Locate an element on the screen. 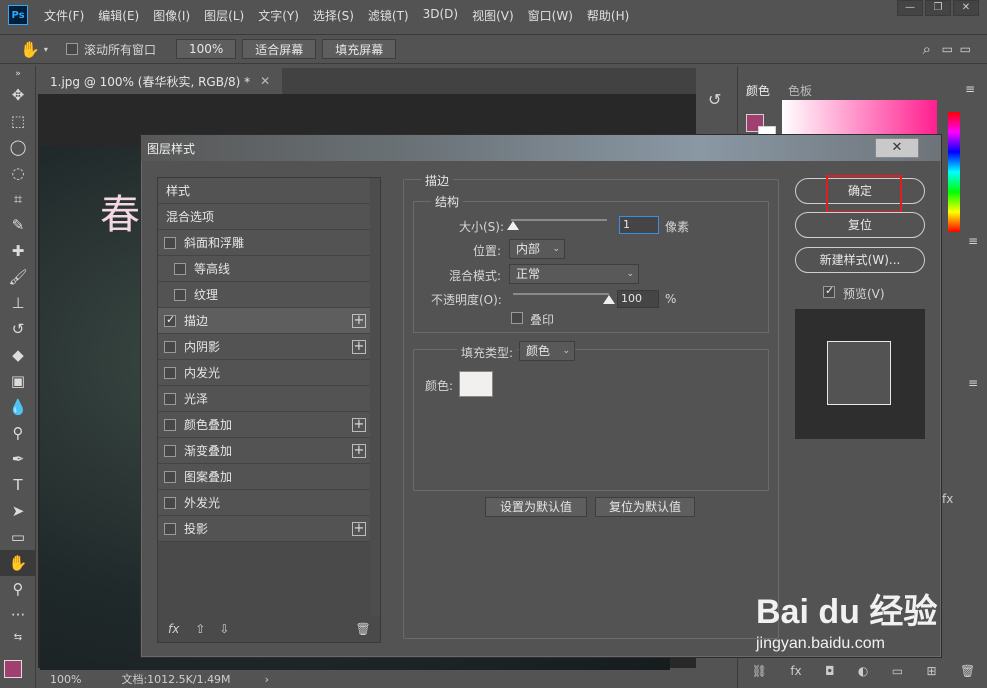 This screenshot has width=987, height=688. panel-menu-icon-3: ≡ is located at coordinates (973, 383).